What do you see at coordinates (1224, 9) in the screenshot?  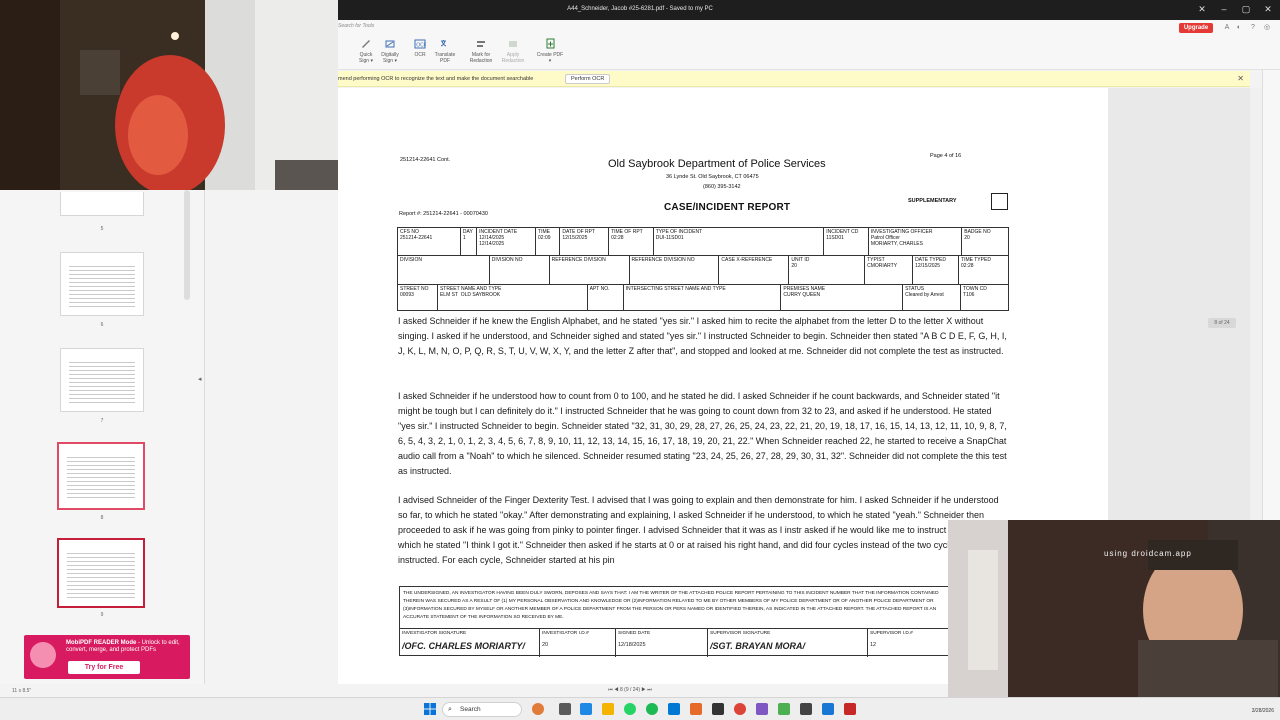 I see `minimize-button: –` at bounding box center [1224, 9].